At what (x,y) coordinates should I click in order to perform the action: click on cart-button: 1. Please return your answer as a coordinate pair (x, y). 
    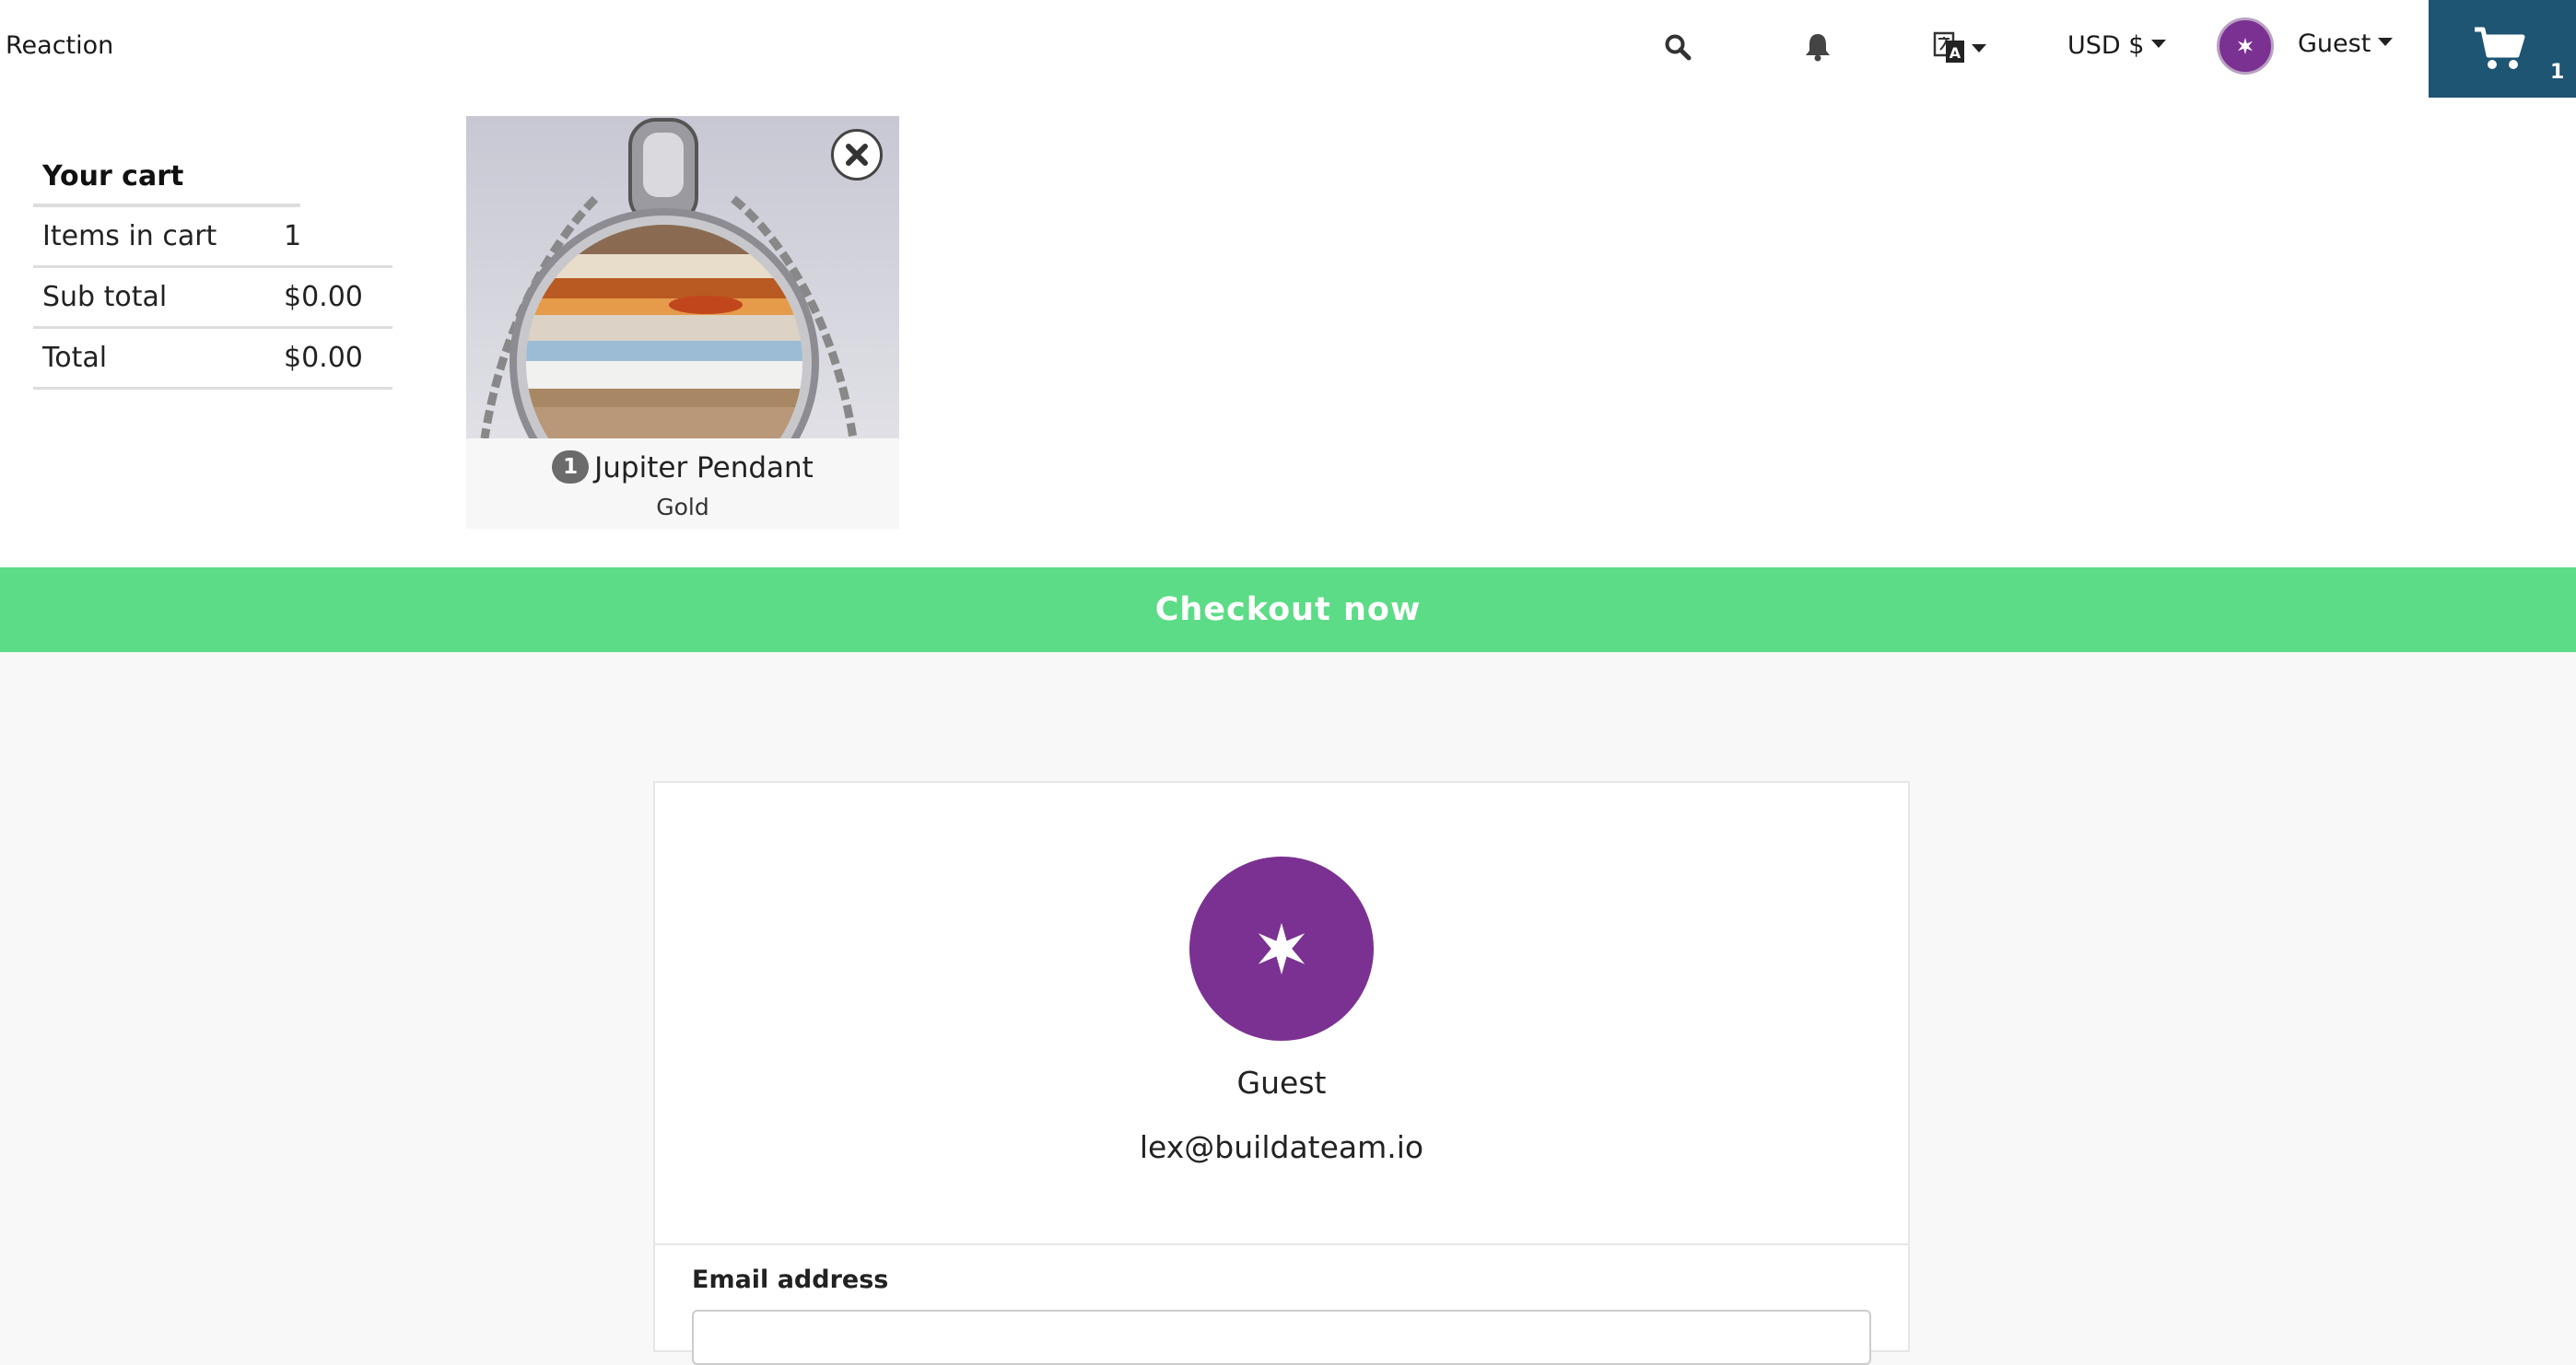
    Looking at the image, I should click on (2502, 49).